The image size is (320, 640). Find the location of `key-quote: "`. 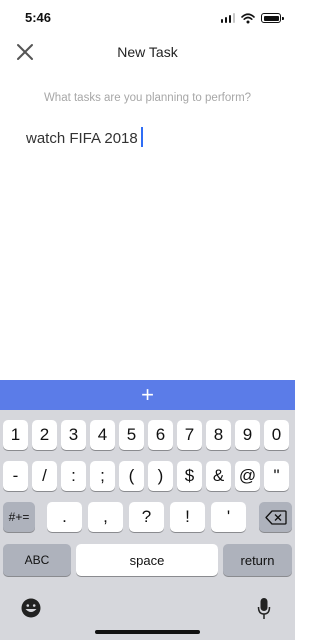

key-quote: " is located at coordinates (276, 476).